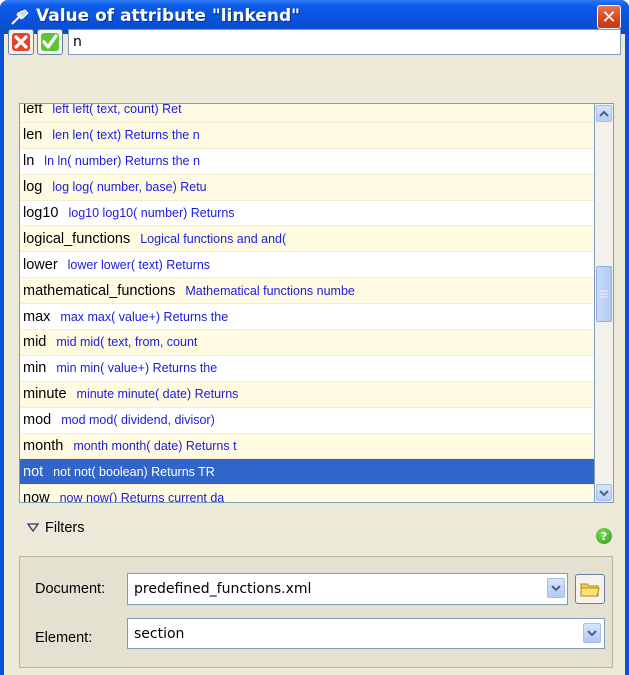 This screenshot has width=629, height=675. I want to click on list-item-description: max max( value+) Returns the, so click(144, 316).